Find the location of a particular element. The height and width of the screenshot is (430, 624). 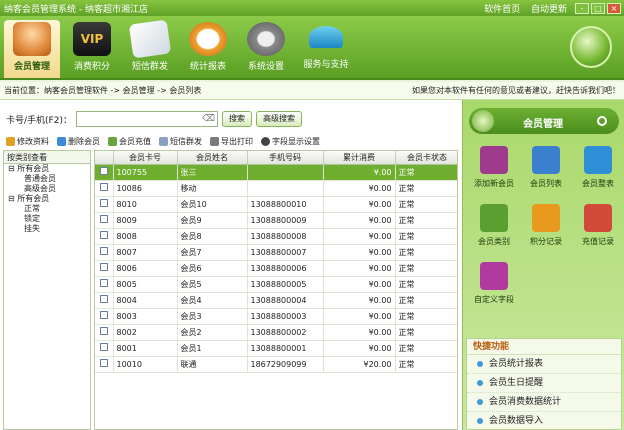

panel-item-dollar: 会员整表 is located at coordinates (598, 167).